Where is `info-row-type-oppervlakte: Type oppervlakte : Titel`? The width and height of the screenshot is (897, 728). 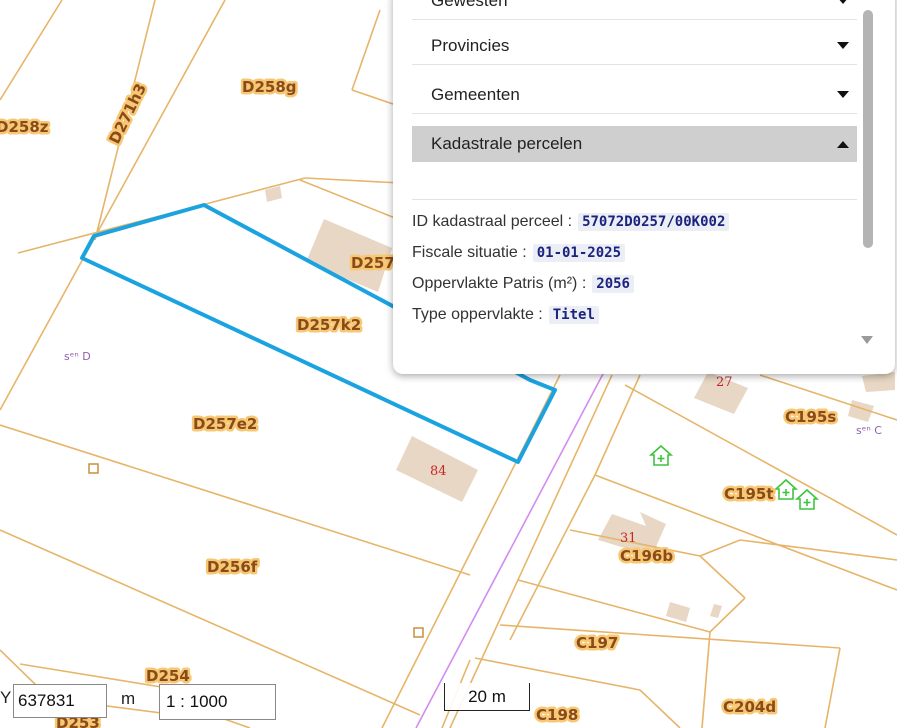
info-row-type-oppervlakte: Type oppervlakte : Titel is located at coordinates (505, 315).